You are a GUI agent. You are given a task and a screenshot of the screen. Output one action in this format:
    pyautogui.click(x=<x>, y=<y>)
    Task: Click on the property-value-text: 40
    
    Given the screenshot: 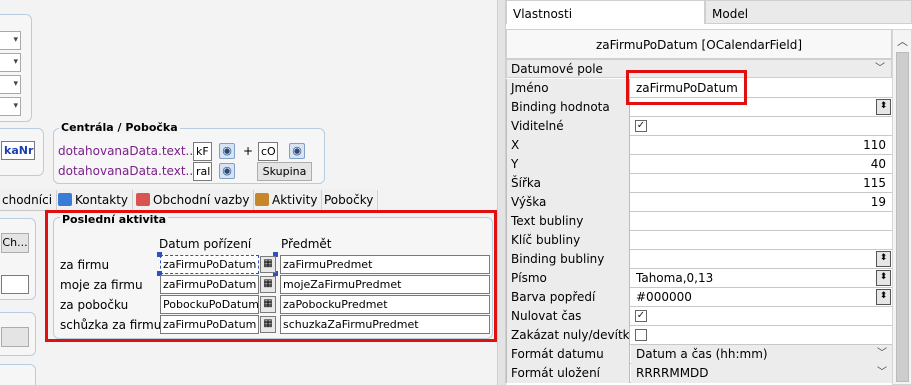 What is the action you would take?
    pyautogui.click(x=878, y=164)
    